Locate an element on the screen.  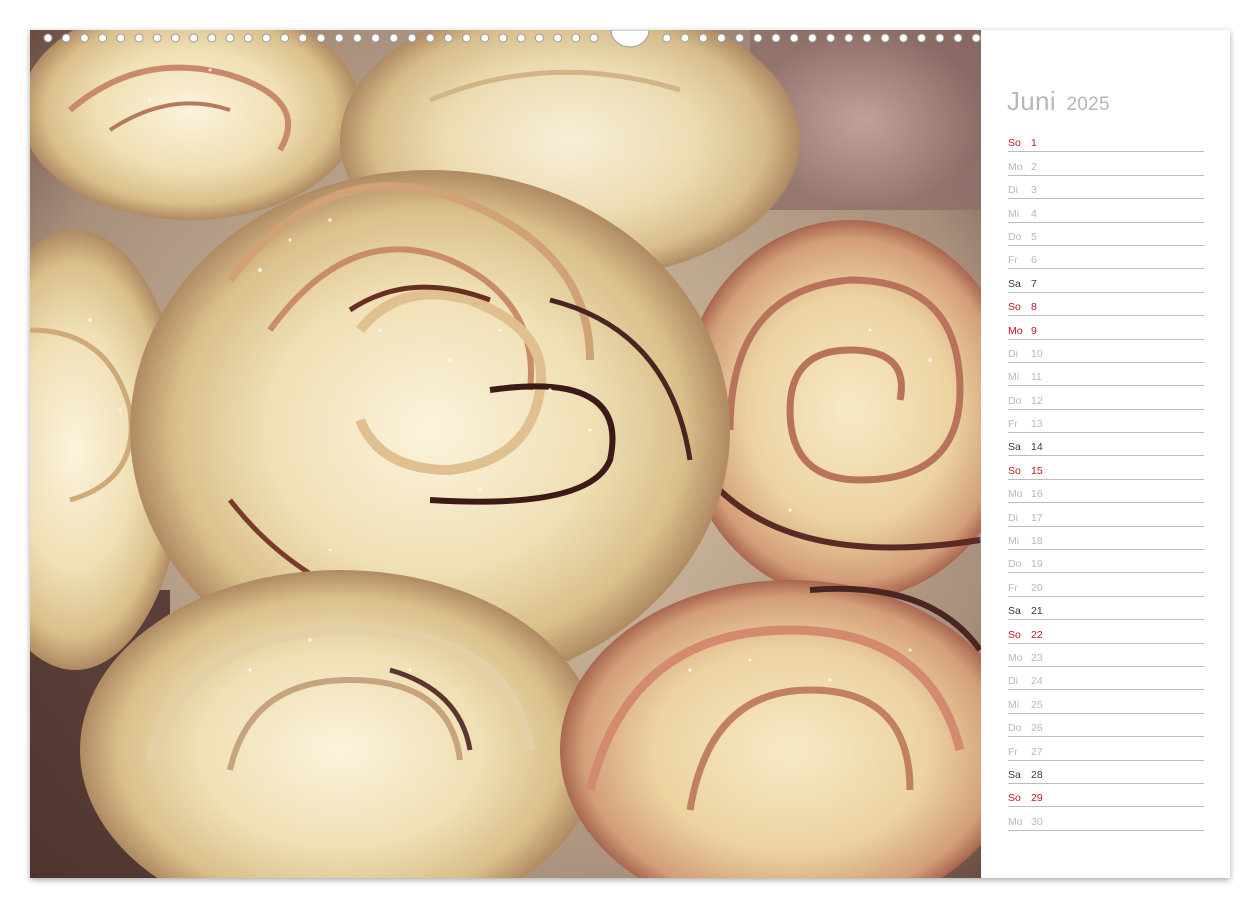
day-number: 22 is located at coordinates (1037, 634).